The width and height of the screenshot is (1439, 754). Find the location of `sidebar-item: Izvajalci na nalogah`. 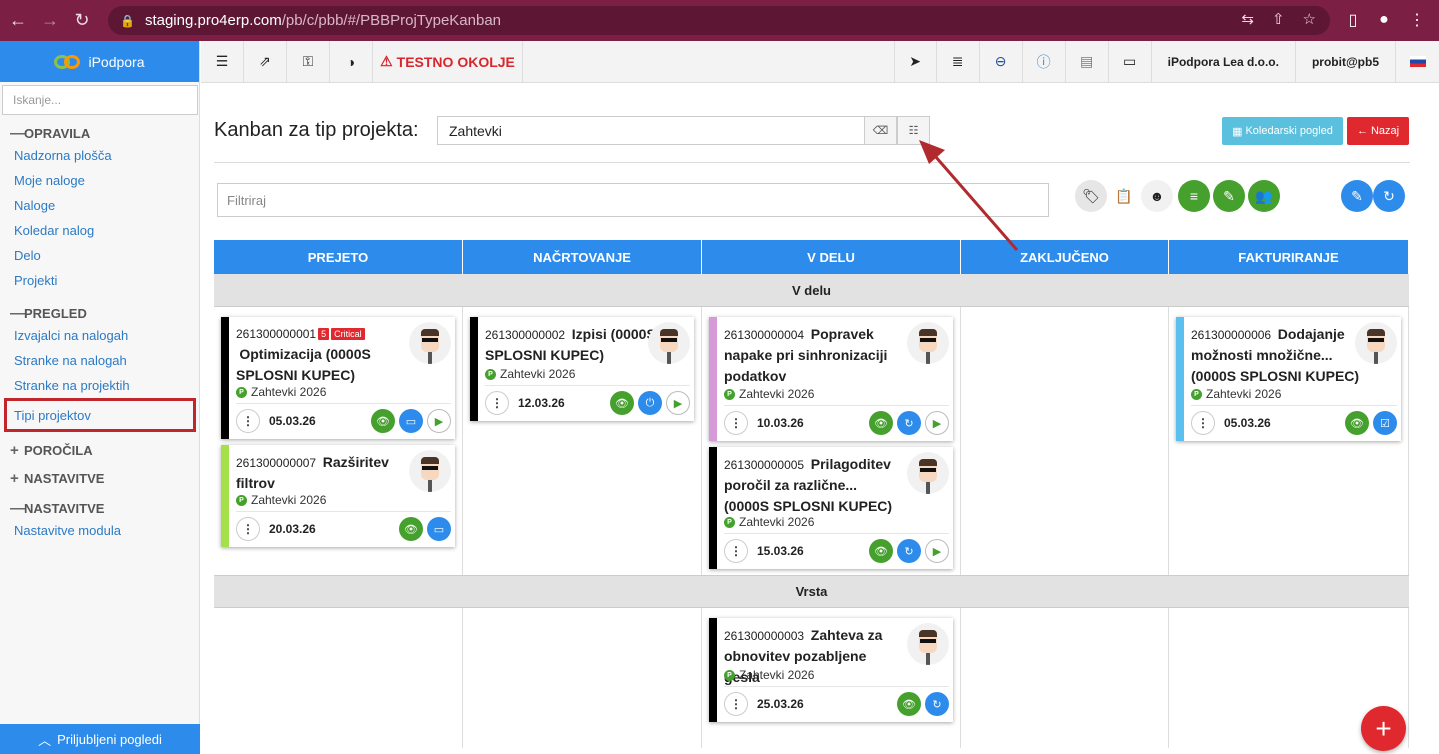

sidebar-item: Izvajalci na nalogah is located at coordinates (99, 335).